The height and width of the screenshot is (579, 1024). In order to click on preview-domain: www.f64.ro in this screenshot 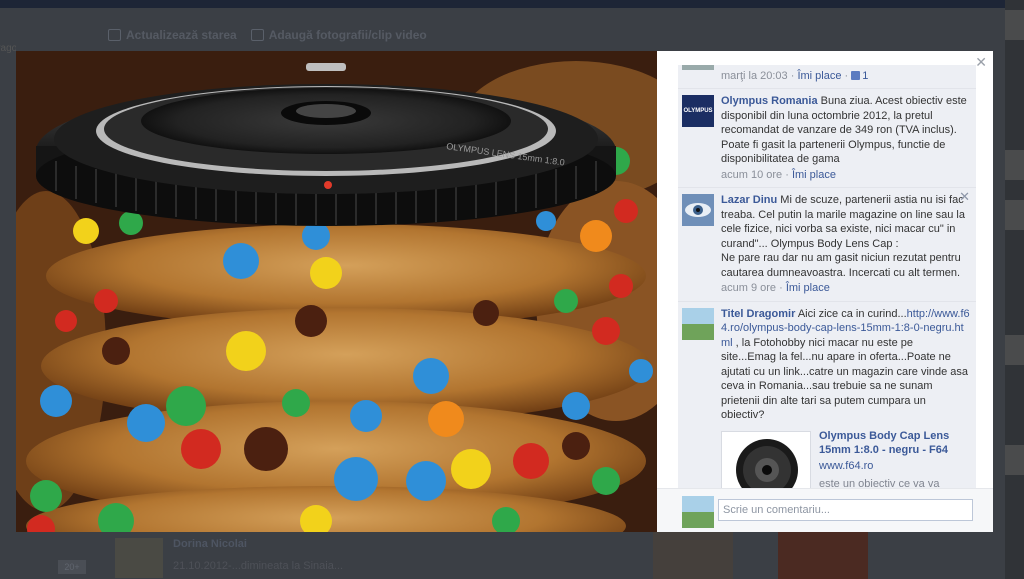, I will do `click(846, 466)`.